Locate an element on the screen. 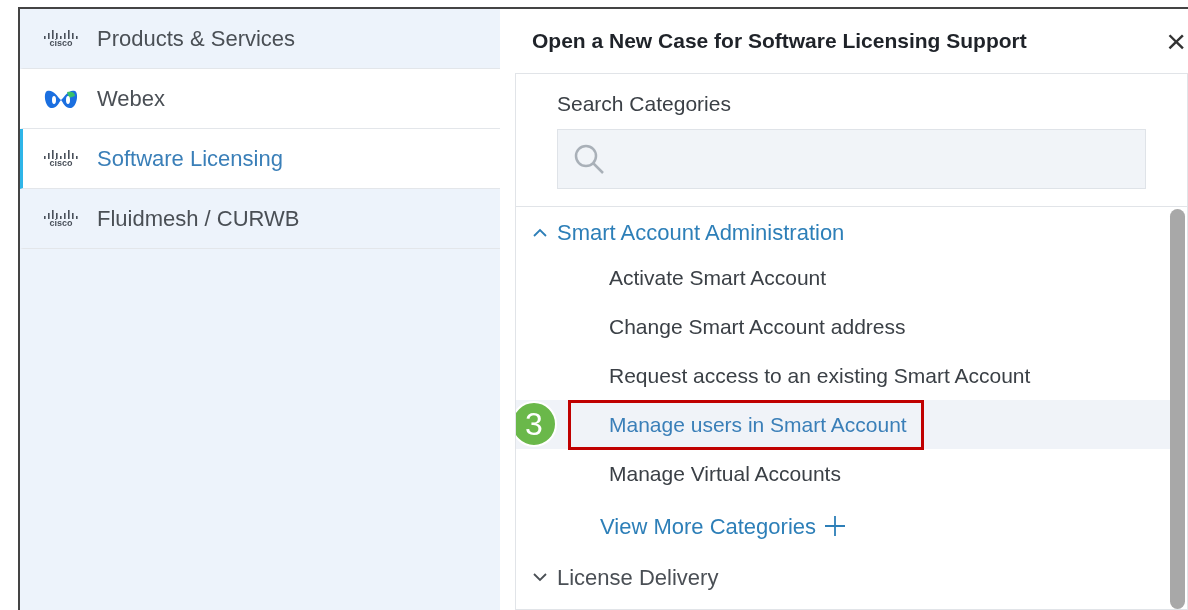 Image resolution: width=1188 pixels, height=610 pixels. category-header: License Delivery is located at coordinates (843, 577).